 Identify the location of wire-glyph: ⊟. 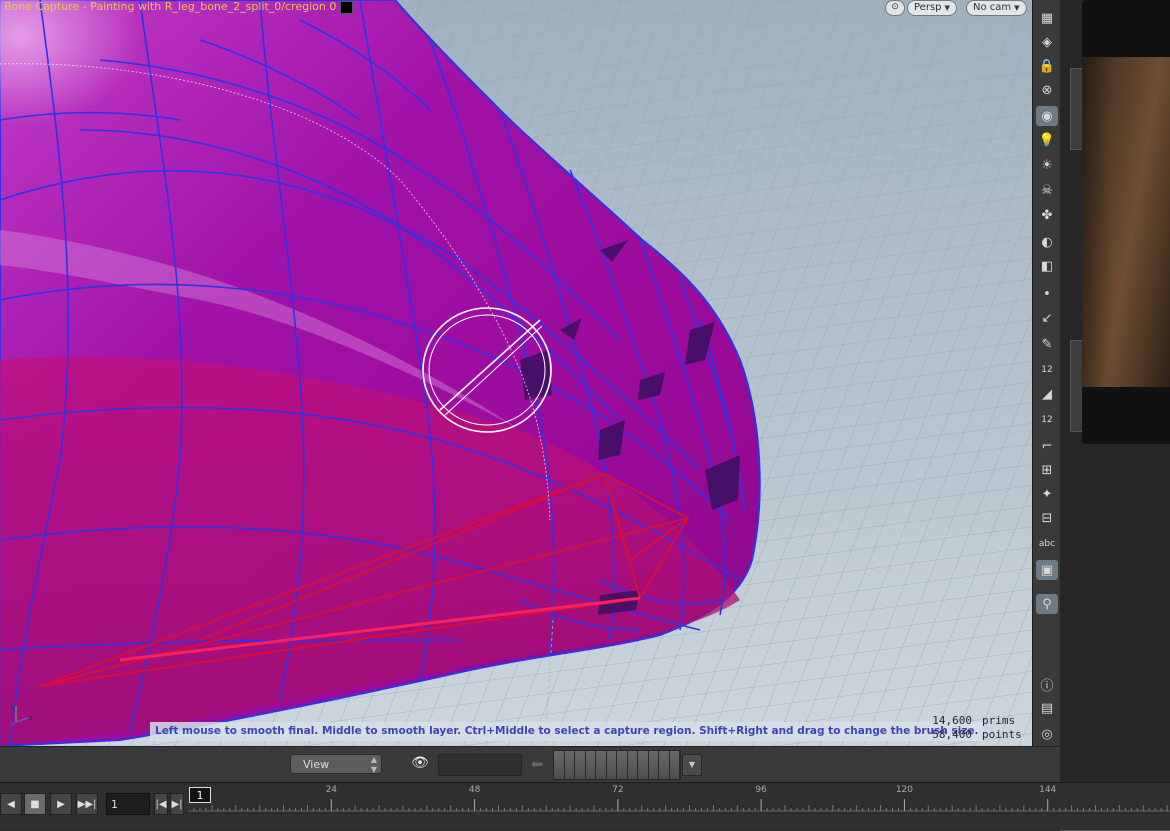
(1047, 518).